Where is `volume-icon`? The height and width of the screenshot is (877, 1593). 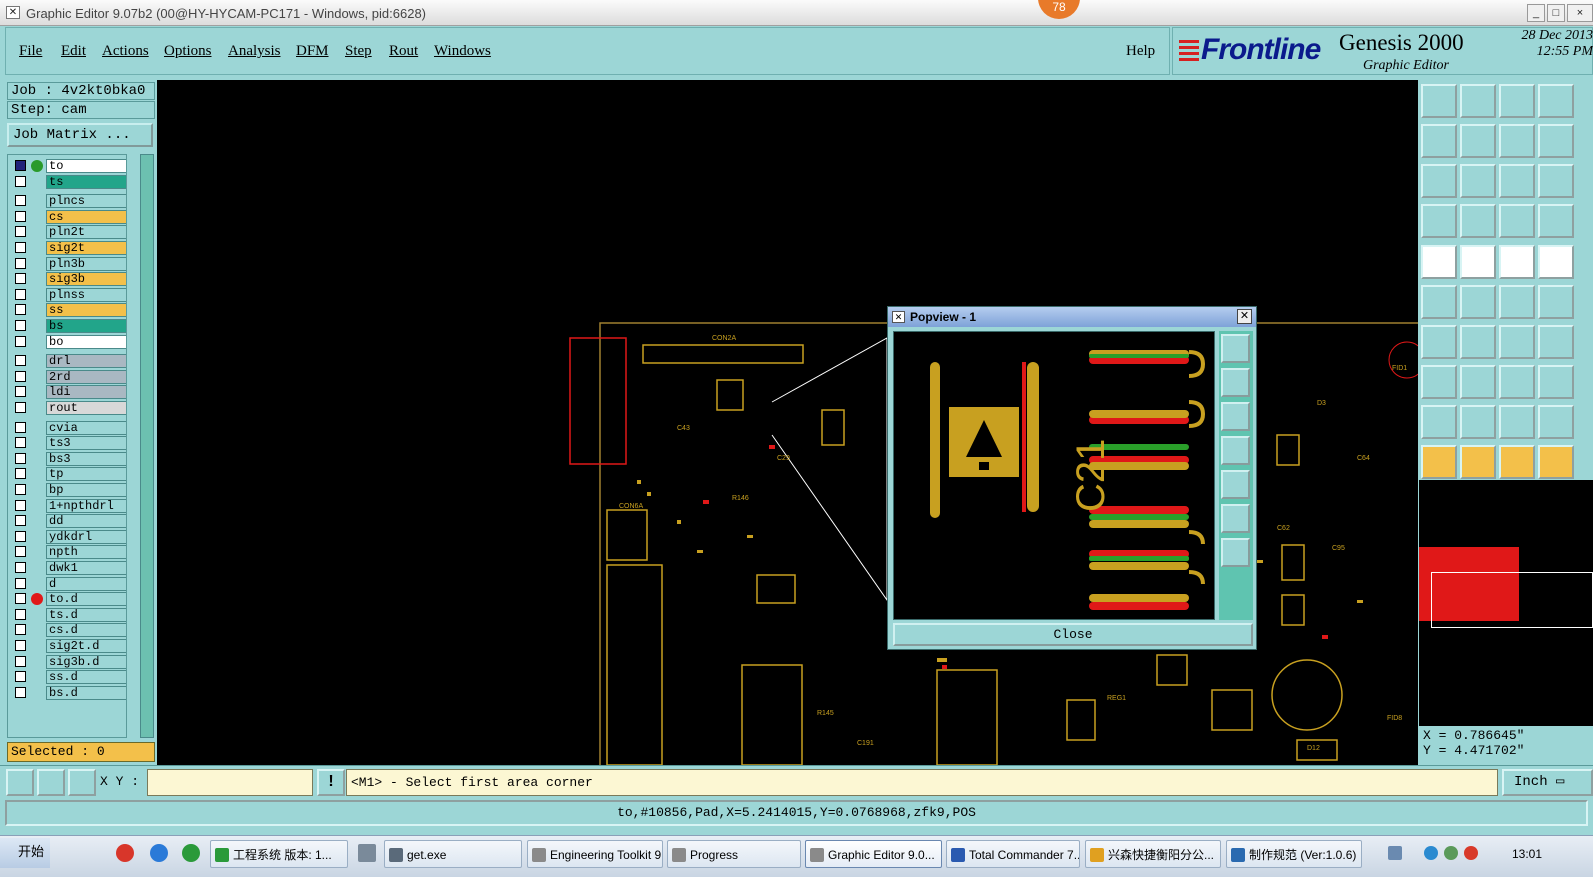 volume-icon is located at coordinates (1471, 853).